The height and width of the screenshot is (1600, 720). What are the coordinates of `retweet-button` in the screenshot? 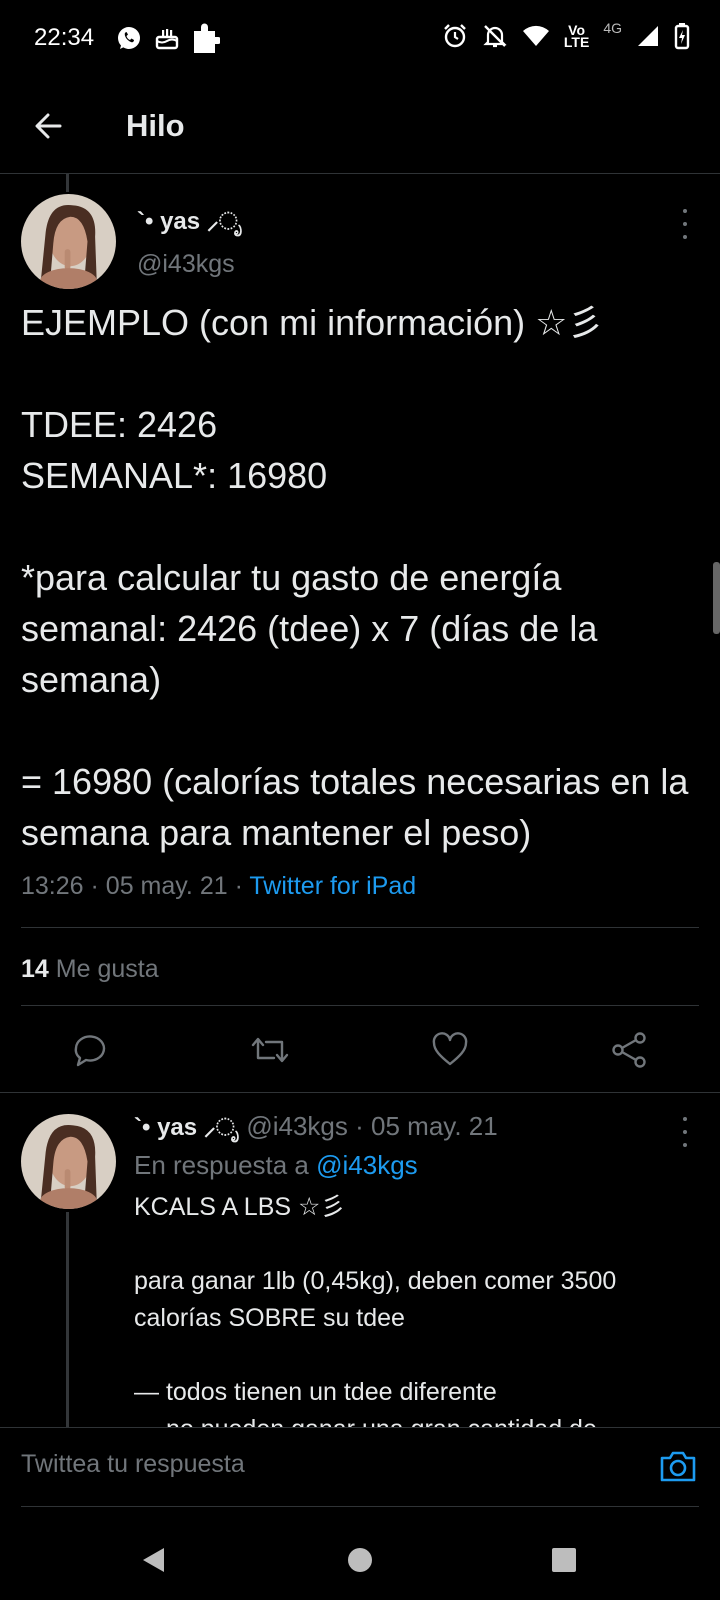 It's located at (270, 1050).